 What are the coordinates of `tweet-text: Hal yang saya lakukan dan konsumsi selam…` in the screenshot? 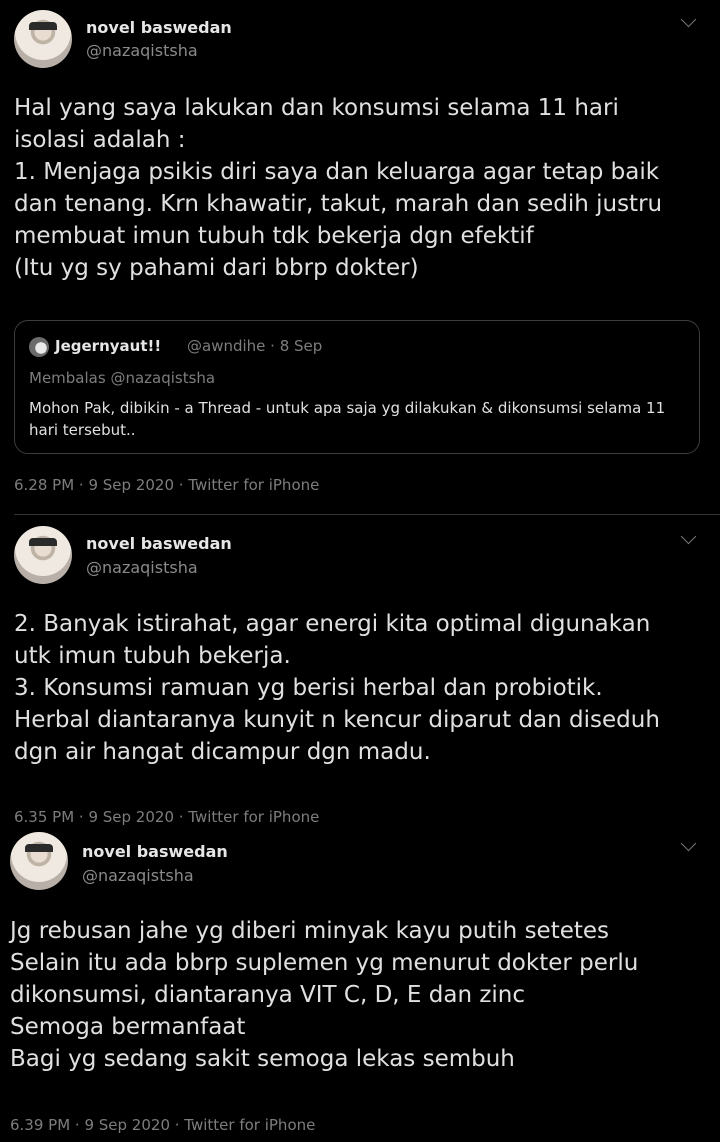 It's located at (338, 188).